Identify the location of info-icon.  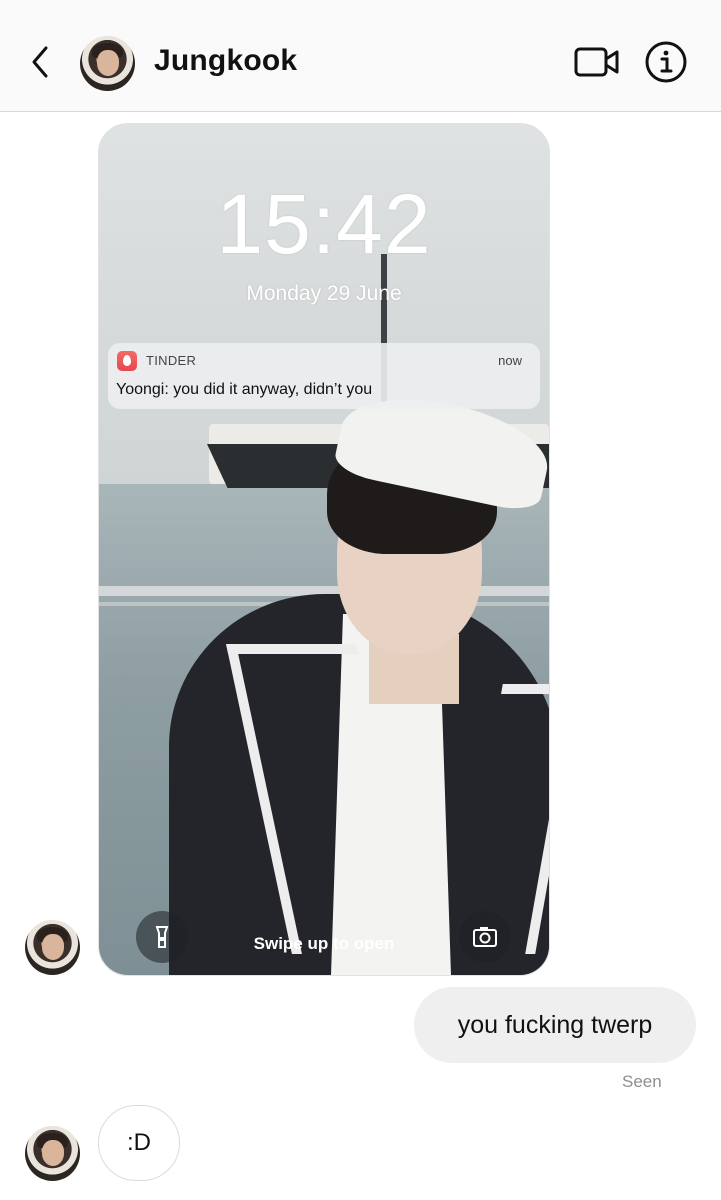
(666, 62).